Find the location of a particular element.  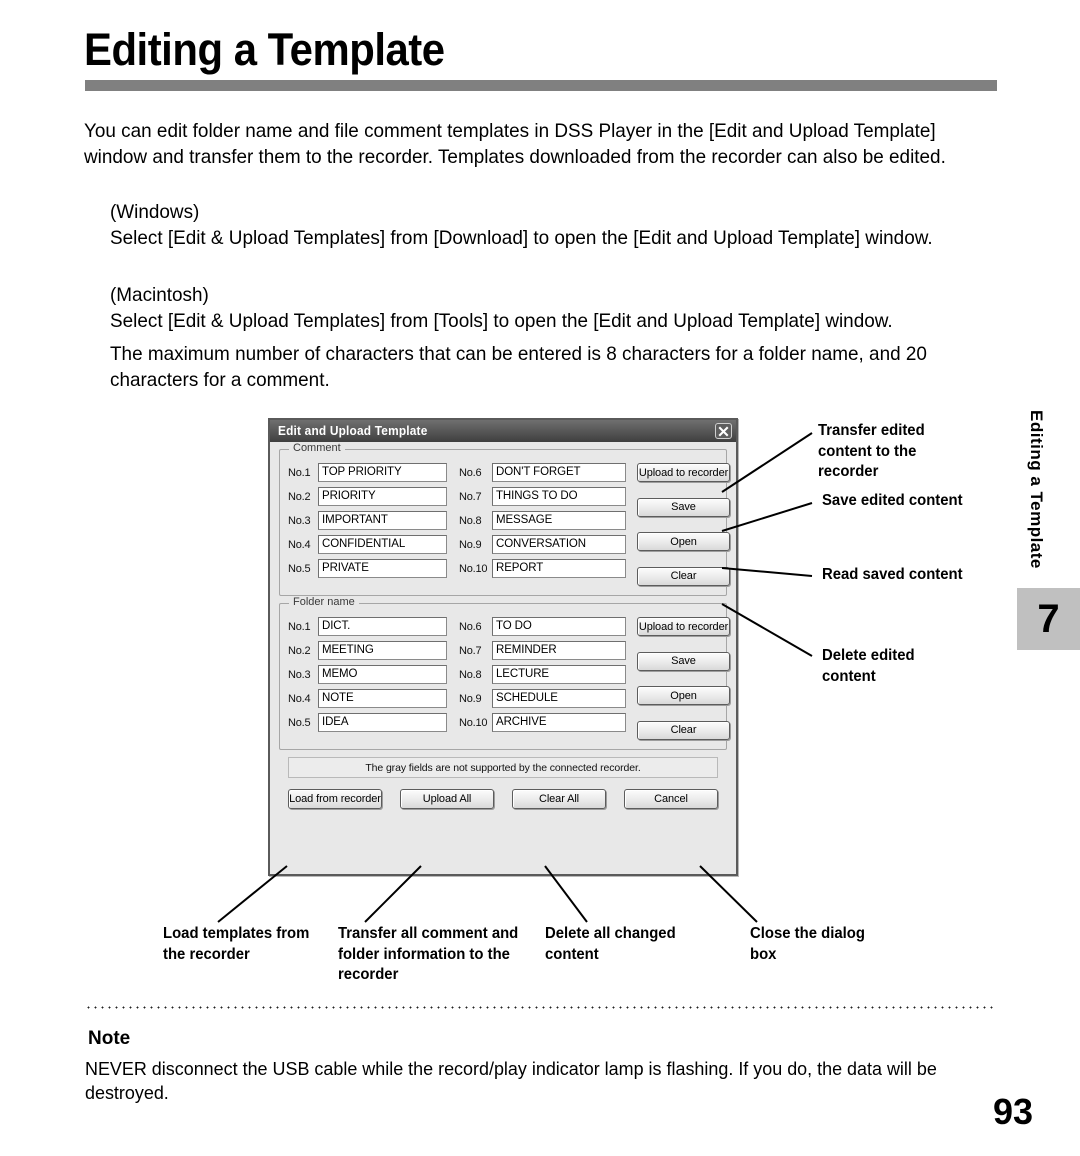

folder-input-6: TO DO is located at coordinates (559, 626).